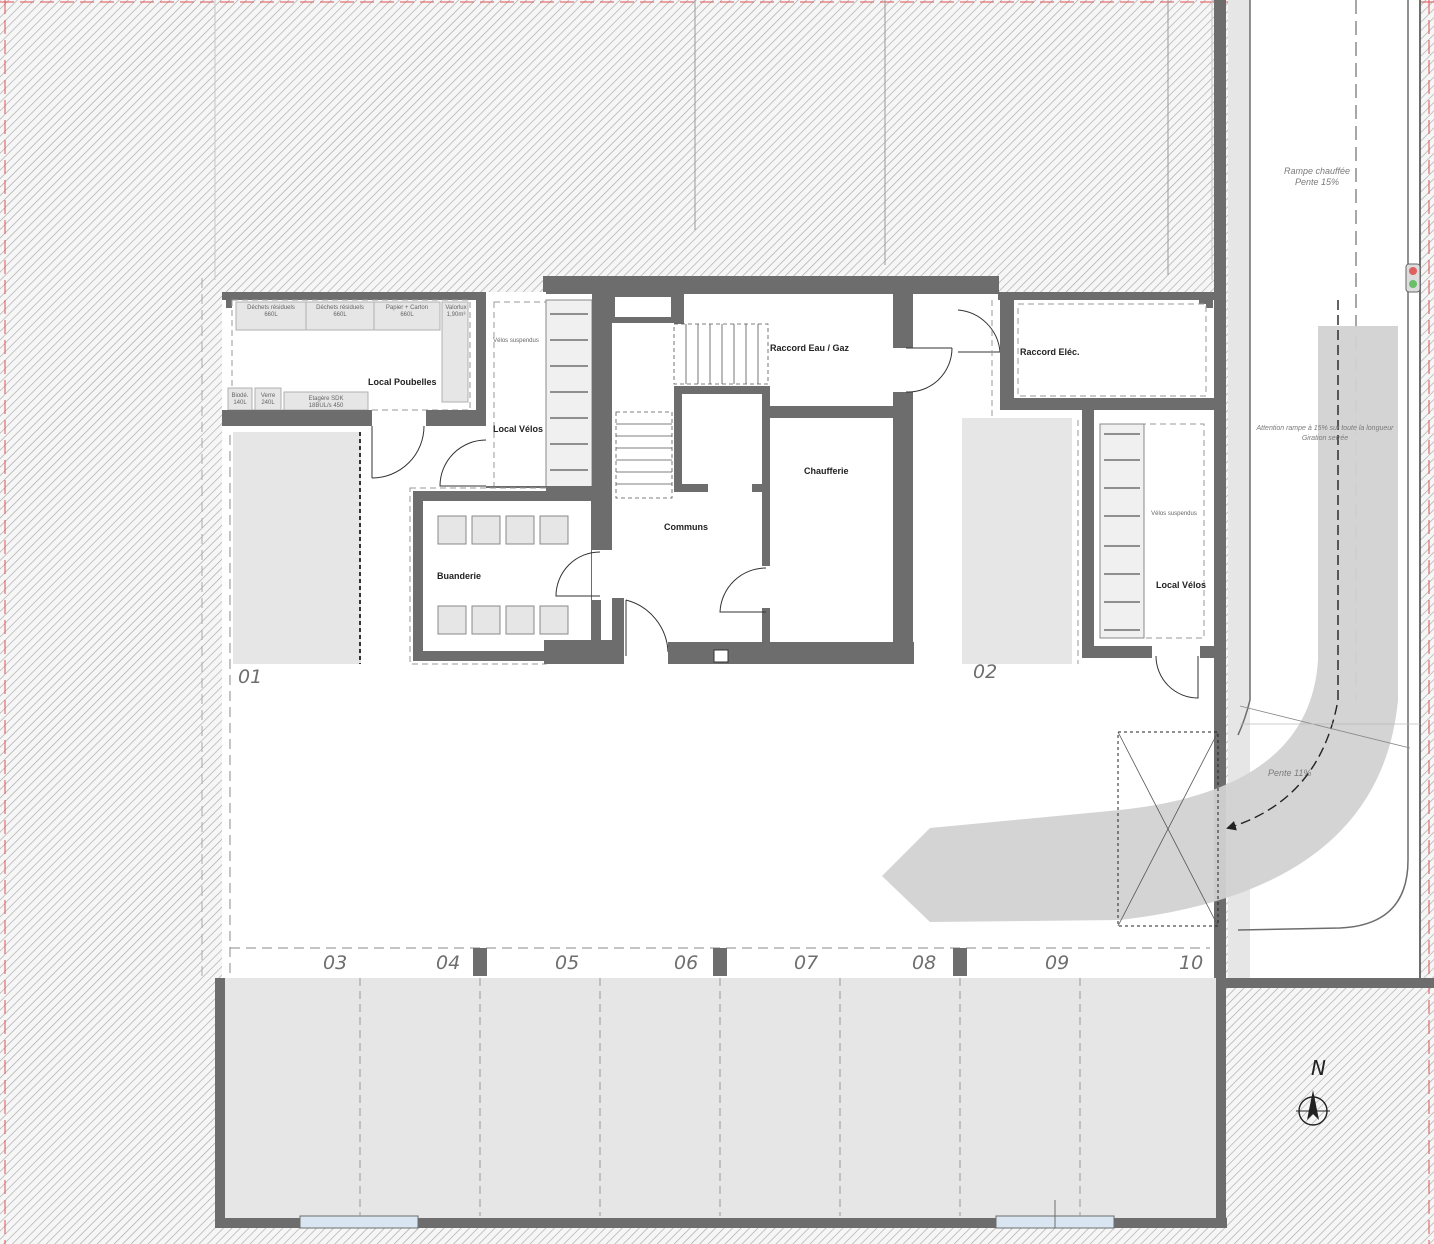  What do you see at coordinates (268, 399) in the screenshot?
I see `bin-verre: Verre 240L` at bounding box center [268, 399].